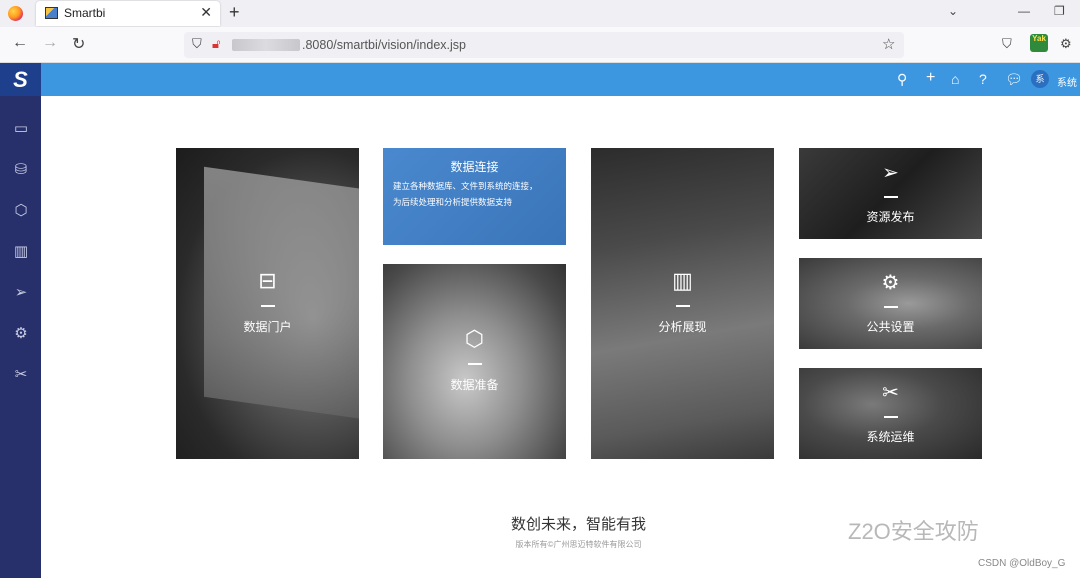  What do you see at coordinates (474, 385) in the screenshot?
I see `tile-label-prepare: 数据准备` at bounding box center [474, 385].